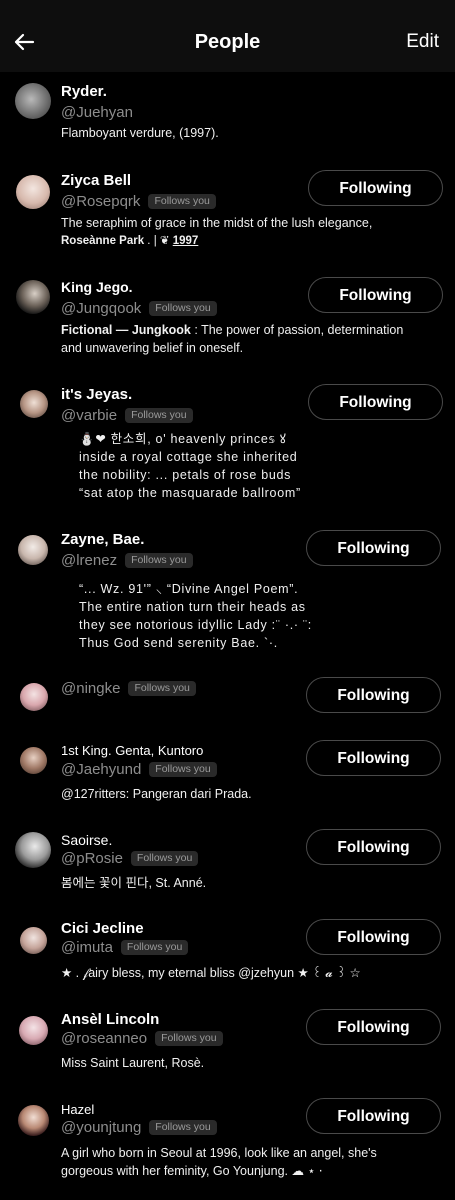 This screenshot has width=455, height=1200. I want to click on edit-button: Edit, so click(422, 42).